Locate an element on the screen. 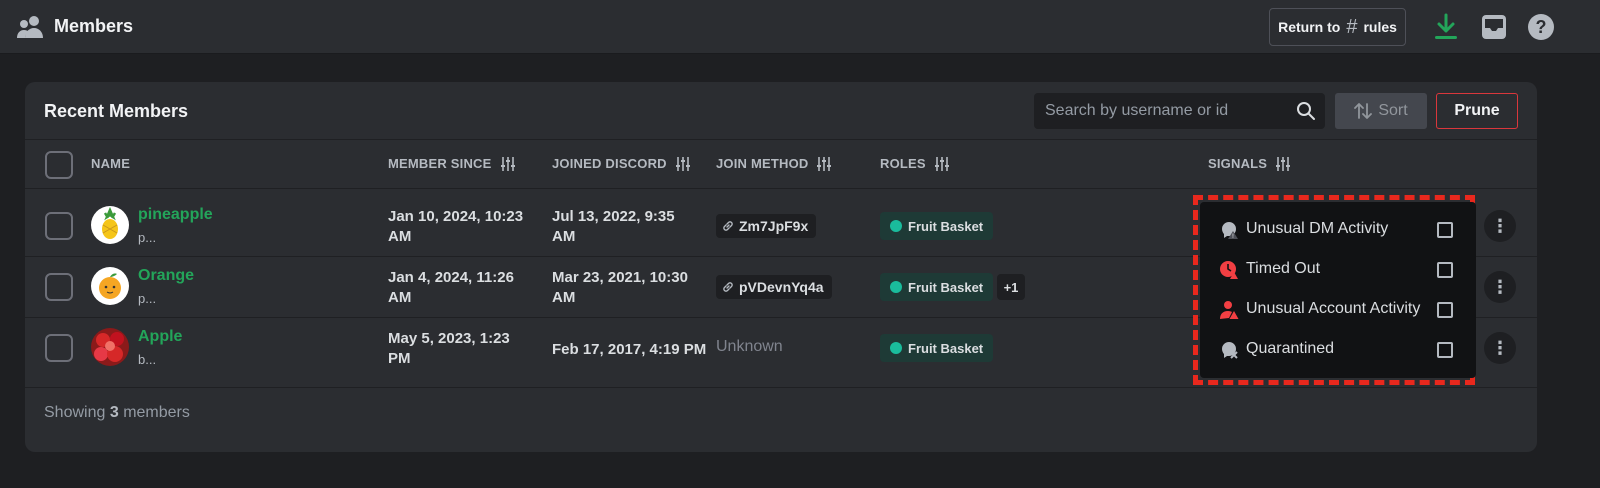 The image size is (1600, 488). return-label: Return to is located at coordinates (1309, 27).